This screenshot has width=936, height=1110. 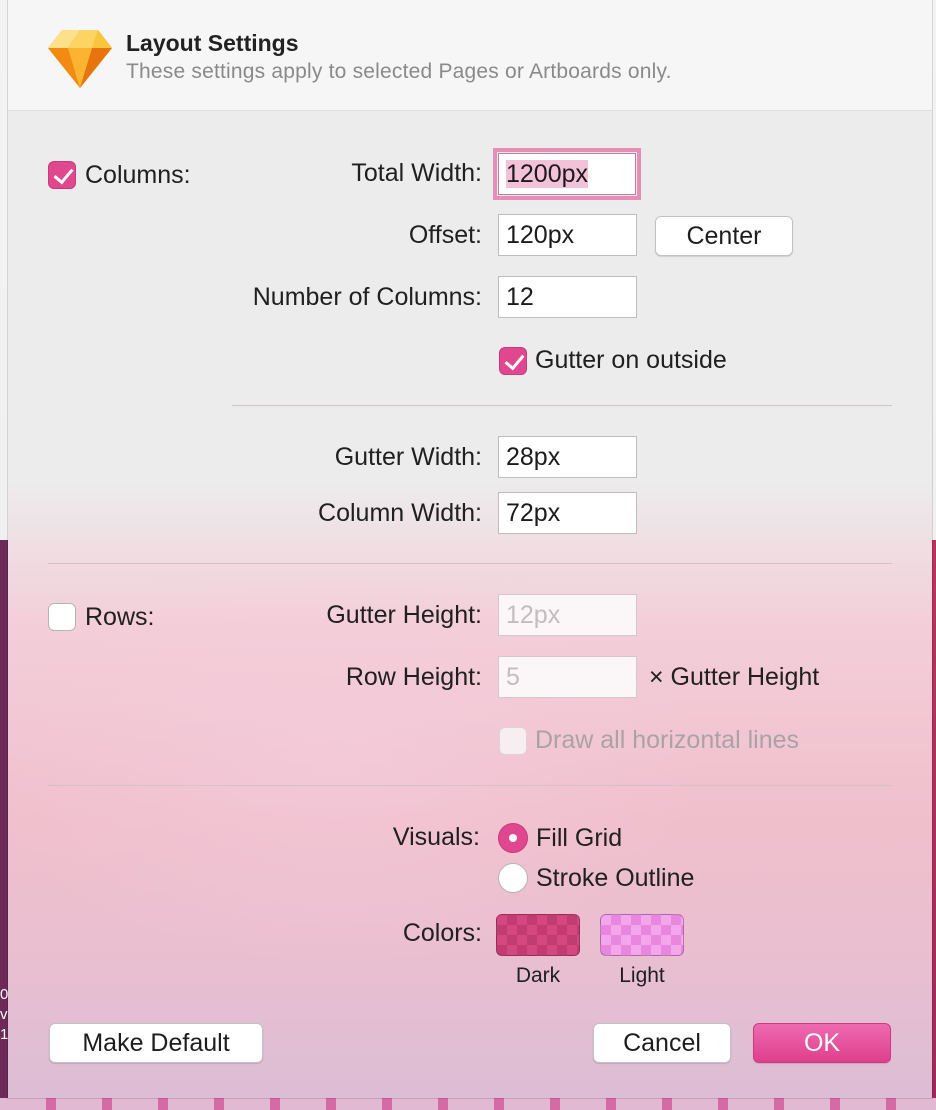 What do you see at coordinates (80, 59) in the screenshot?
I see `sketch-diamond-icon` at bounding box center [80, 59].